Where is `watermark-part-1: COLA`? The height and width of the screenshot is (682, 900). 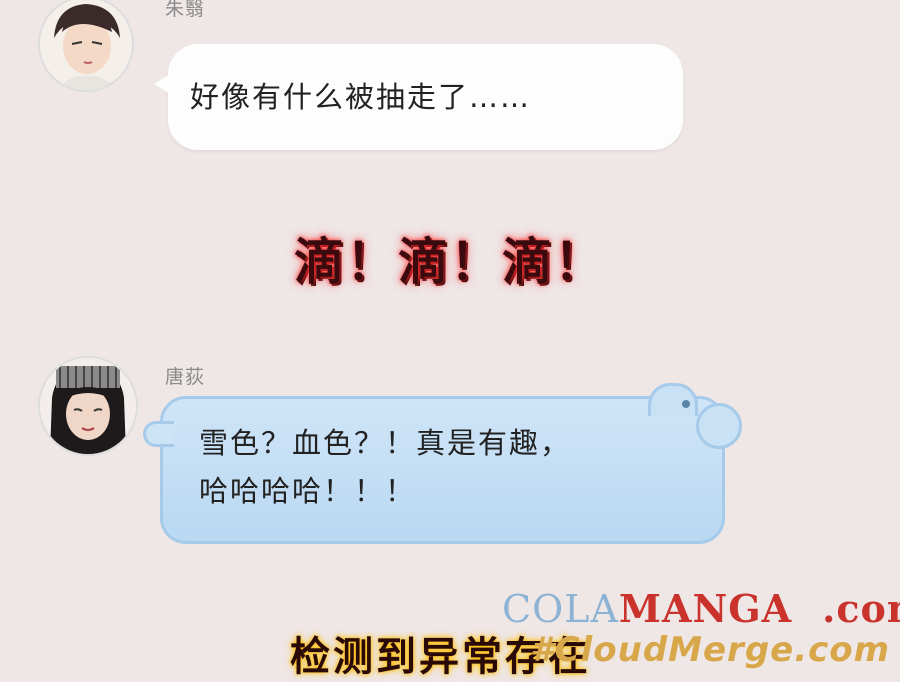 watermark-part-1: COLA is located at coordinates (560, 609).